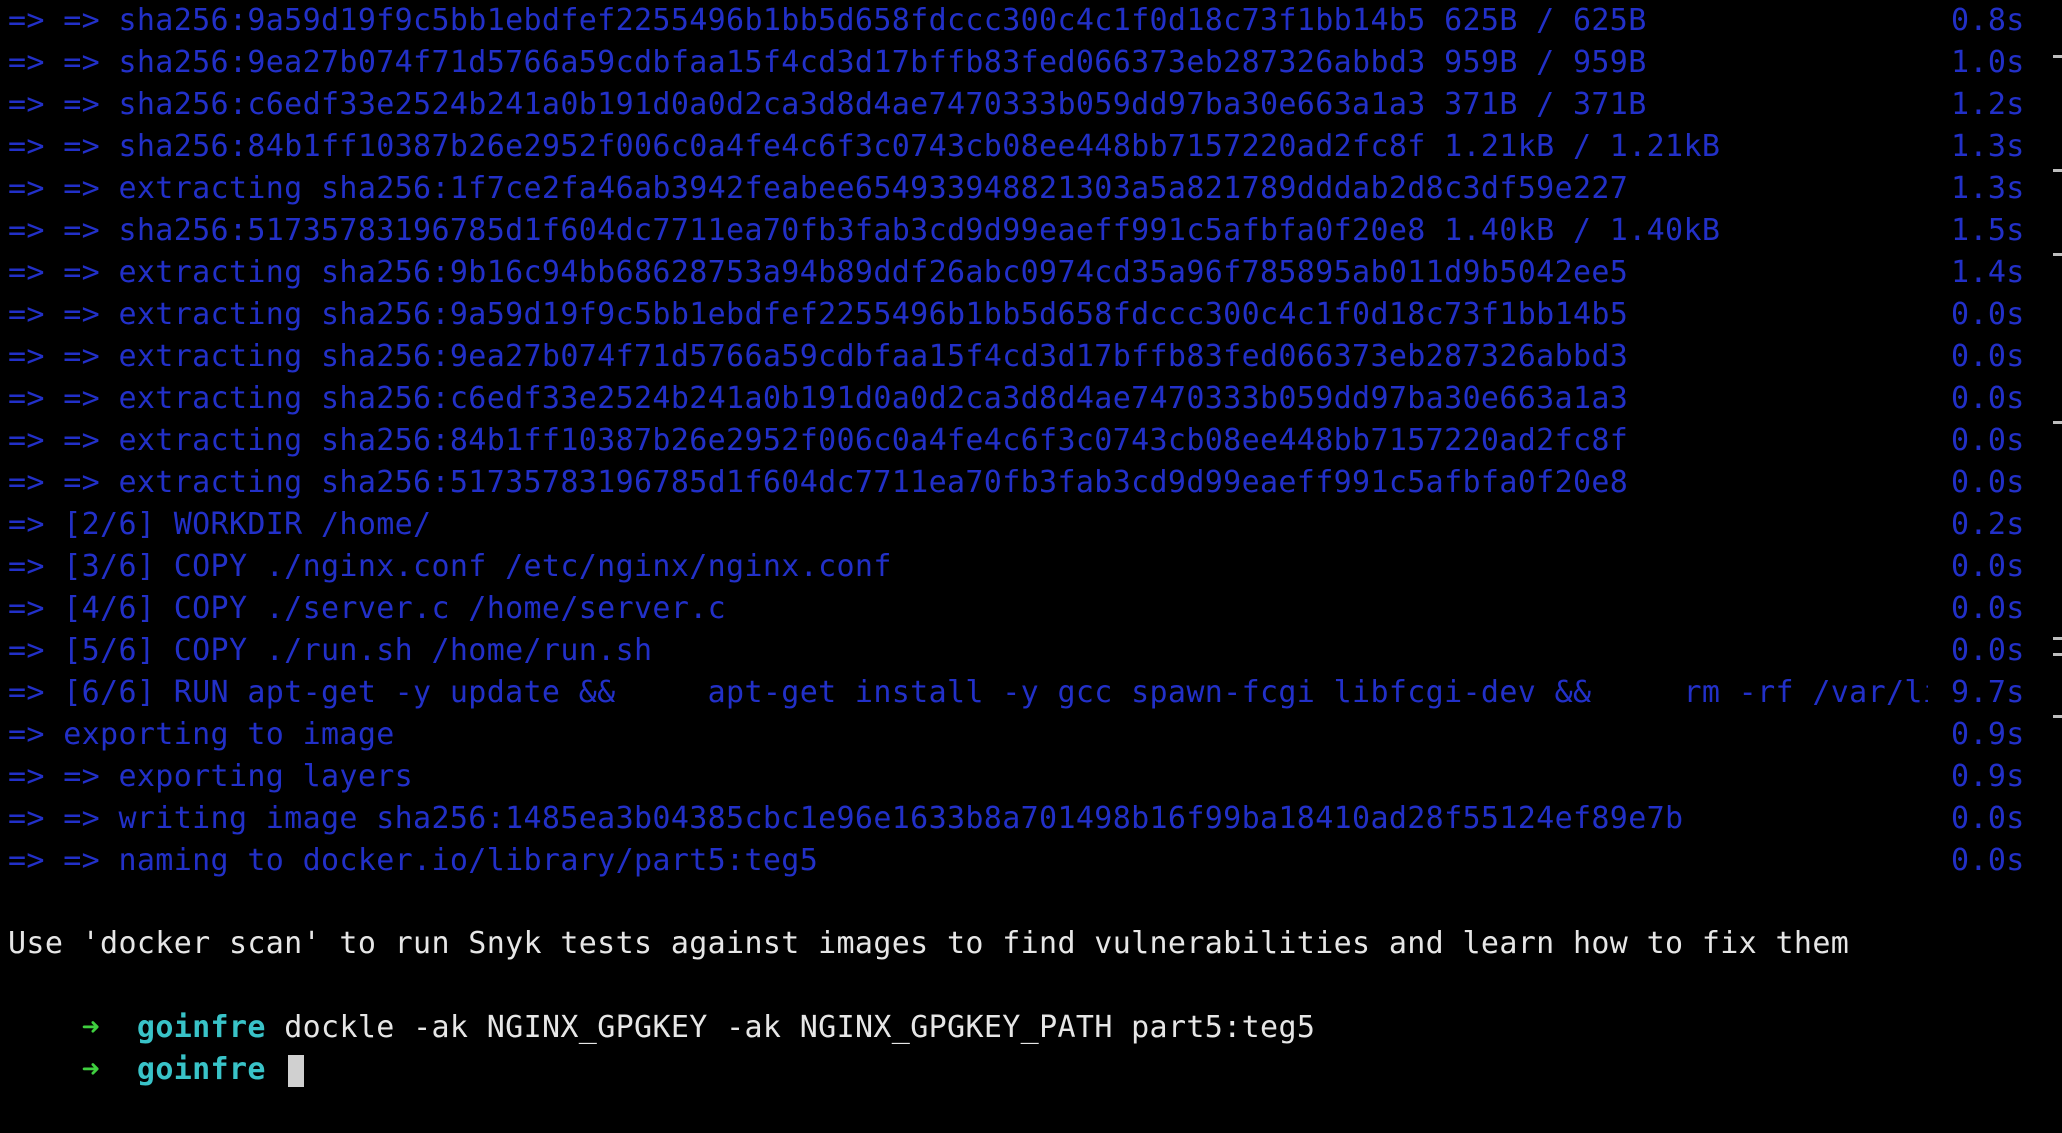  What do you see at coordinates (1988, 272) in the screenshot?
I see `build-step-duration: 1.4s` at bounding box center [1988, 272].